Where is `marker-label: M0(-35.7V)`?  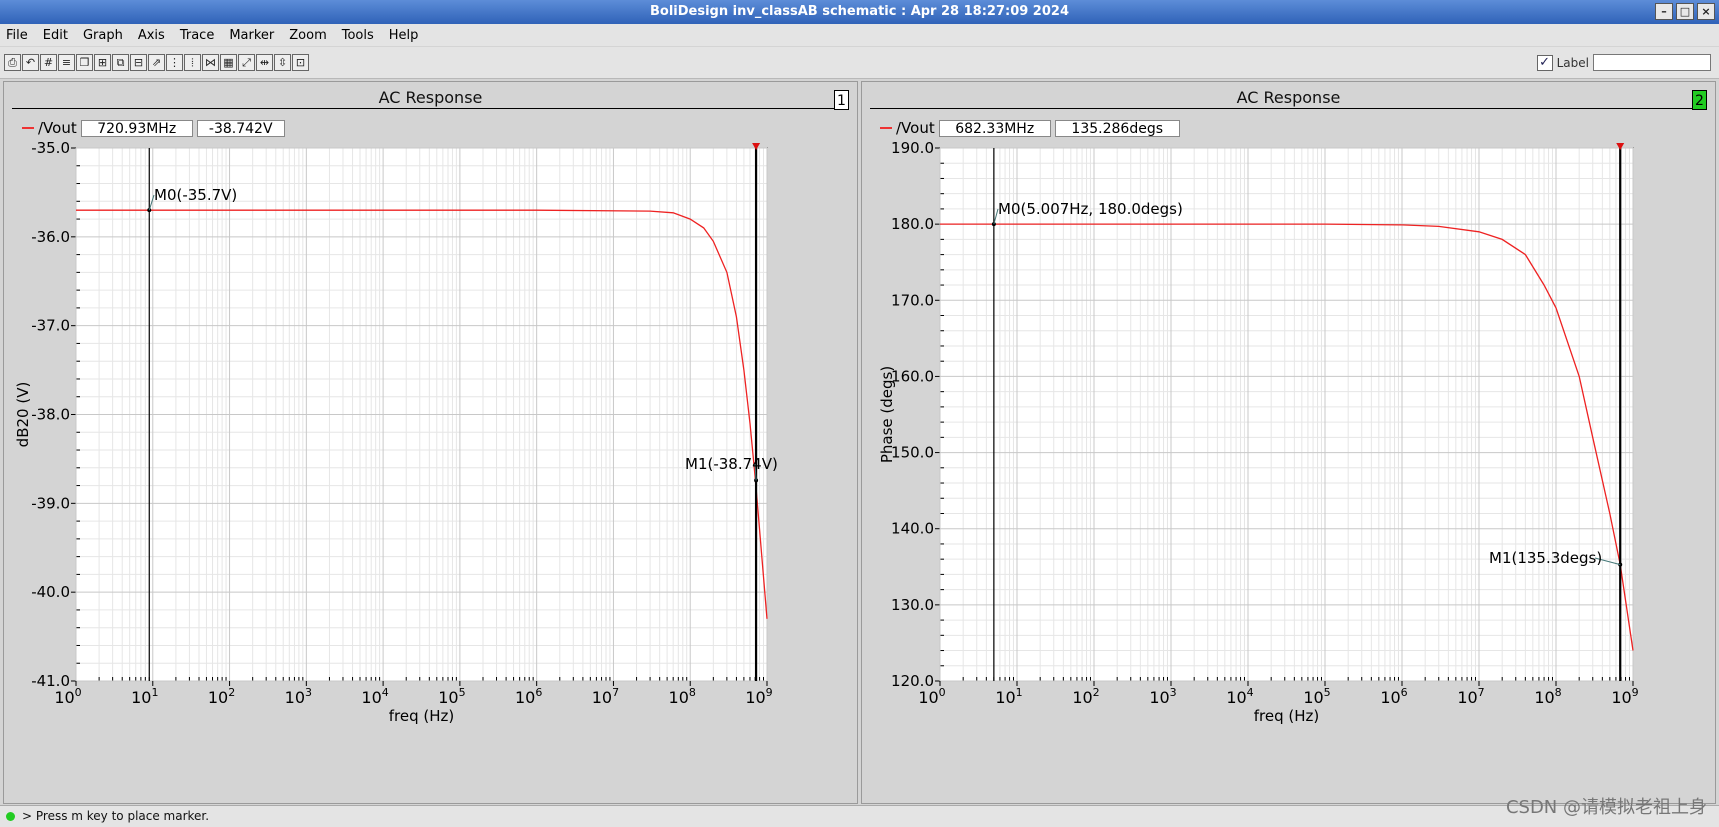 marker-label: M0(-35.7V) is located at coordinates (195, 195).